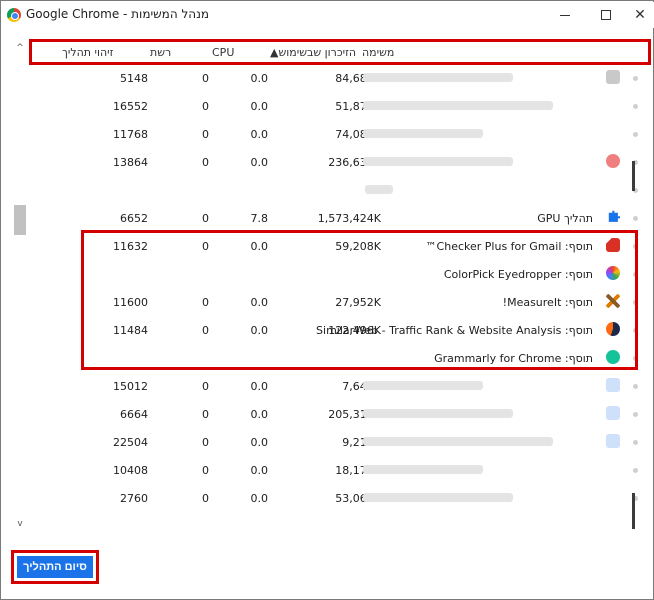 This screenshot has width=654, height=600. I want to click on process-id: 22504, so click(130, 442).